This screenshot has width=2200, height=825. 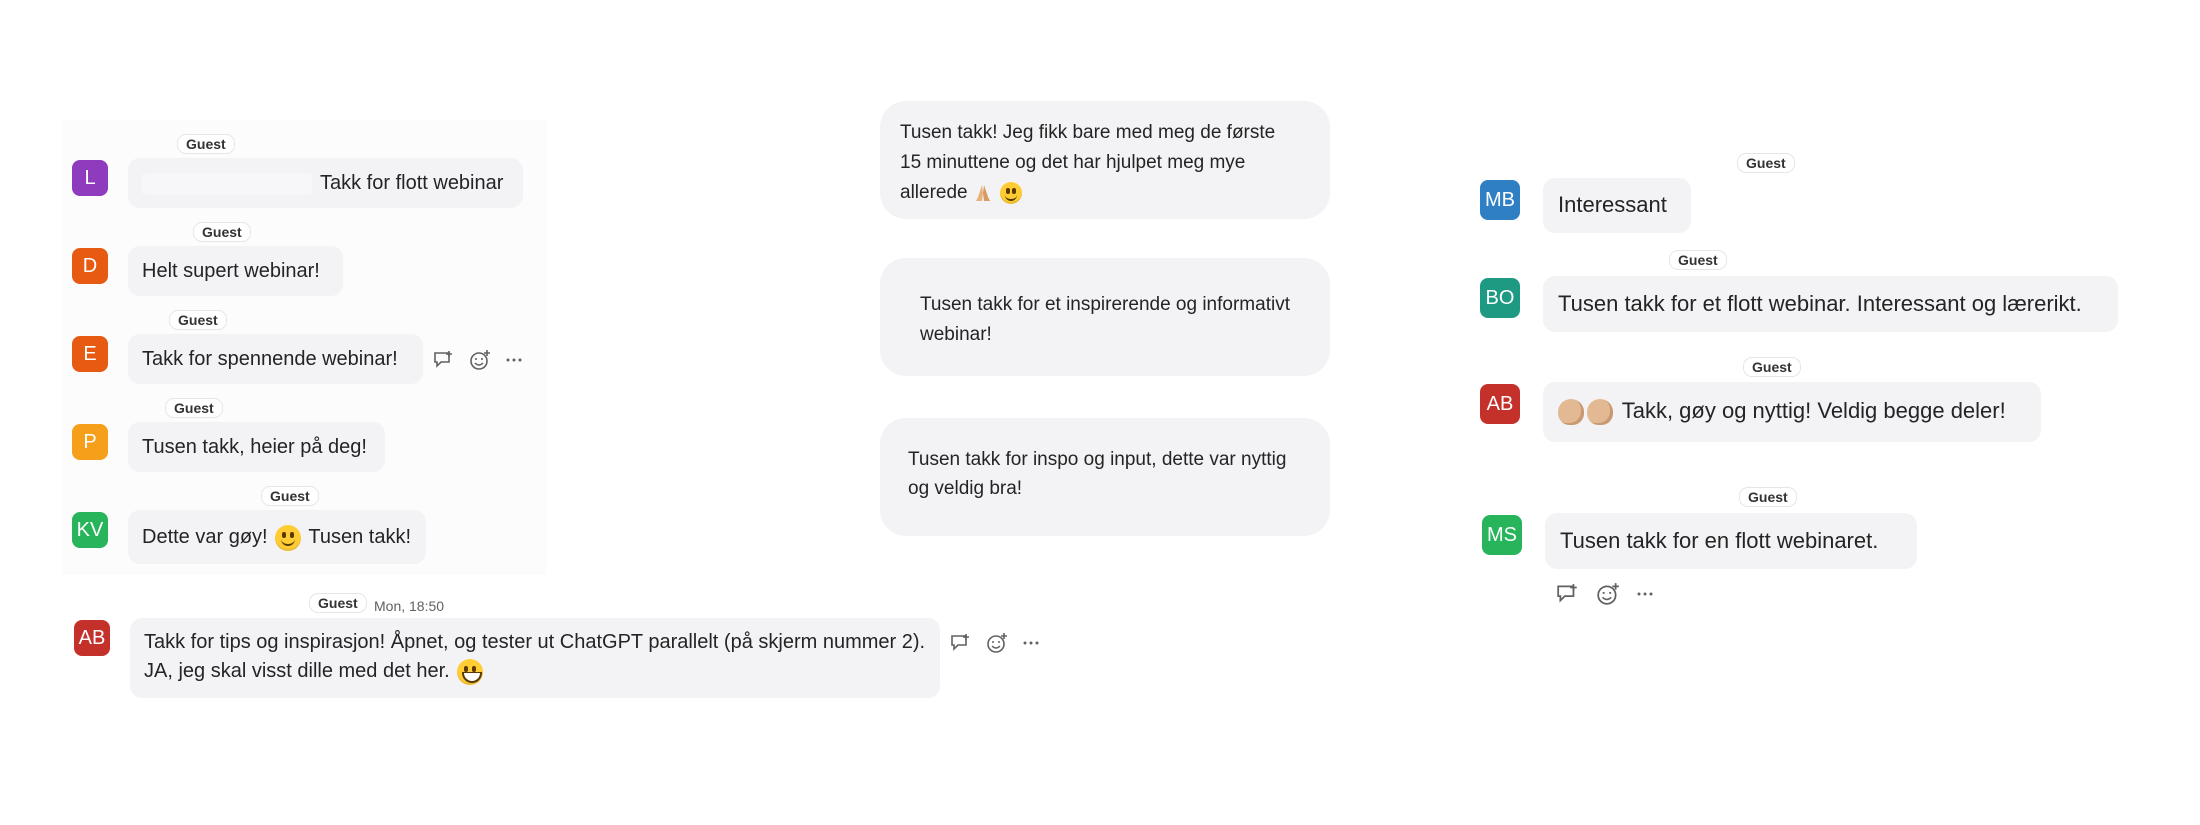 I want to click on message-text: Tusen takk for en flott webinaret., so click(x=1719, y=540).